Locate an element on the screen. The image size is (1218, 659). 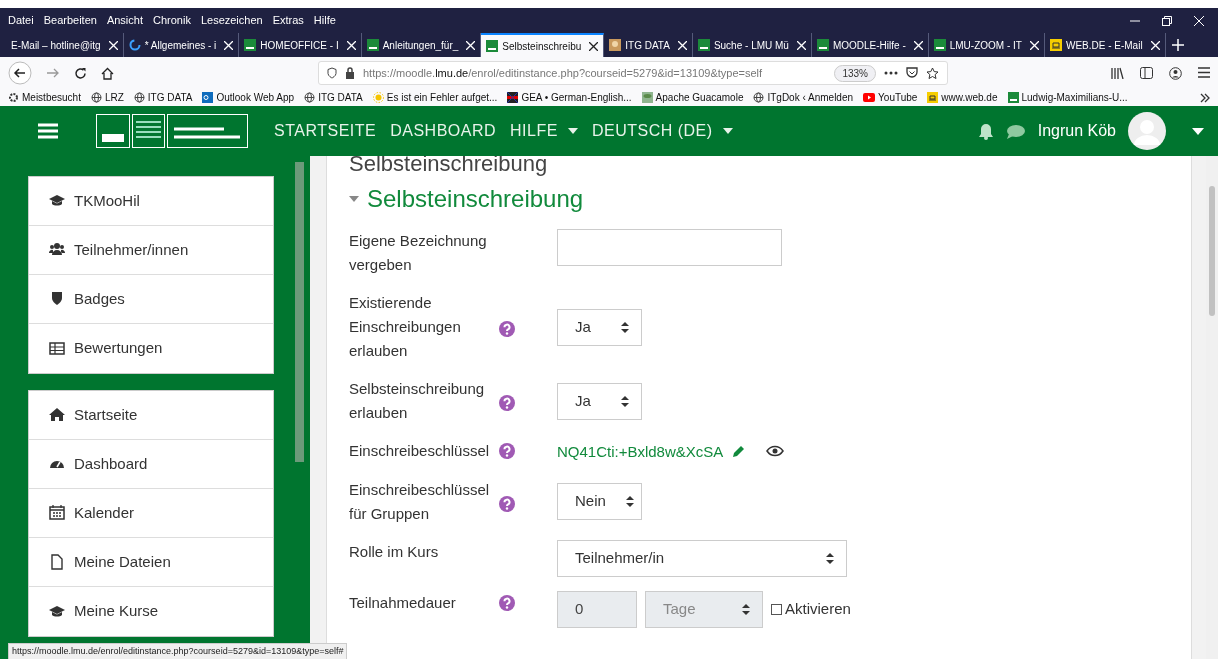
user-name: Ingrun Köb is located at coordinates (1076, 131).